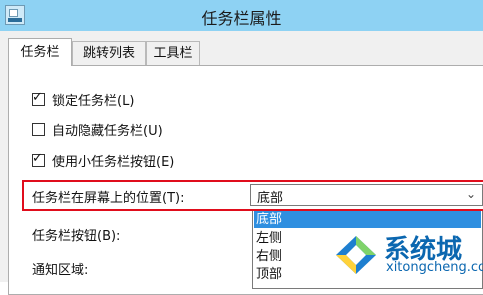 Image resolution: width=483 pixels, height=295 pixels. What do you see at coordinates (93, 101) in the screenshot?
I see `checkbox-label: 锁定任务栏(L)` at bounding box center [93, 101].